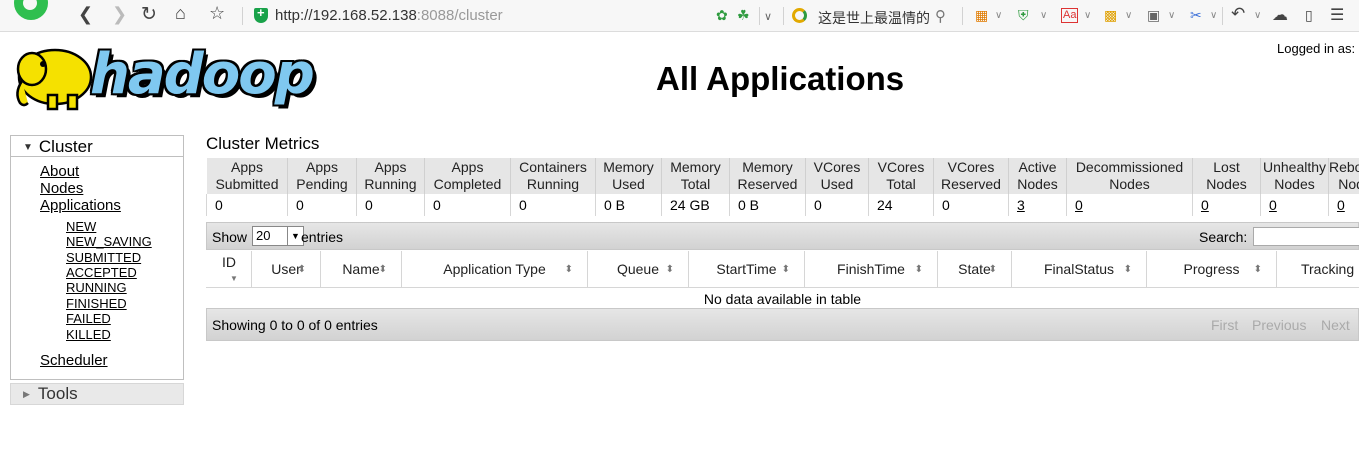 Image resolution: width=1359 pixels, height=465 pixels. I want to click on home-icon: ⌂, so click(180, 13).